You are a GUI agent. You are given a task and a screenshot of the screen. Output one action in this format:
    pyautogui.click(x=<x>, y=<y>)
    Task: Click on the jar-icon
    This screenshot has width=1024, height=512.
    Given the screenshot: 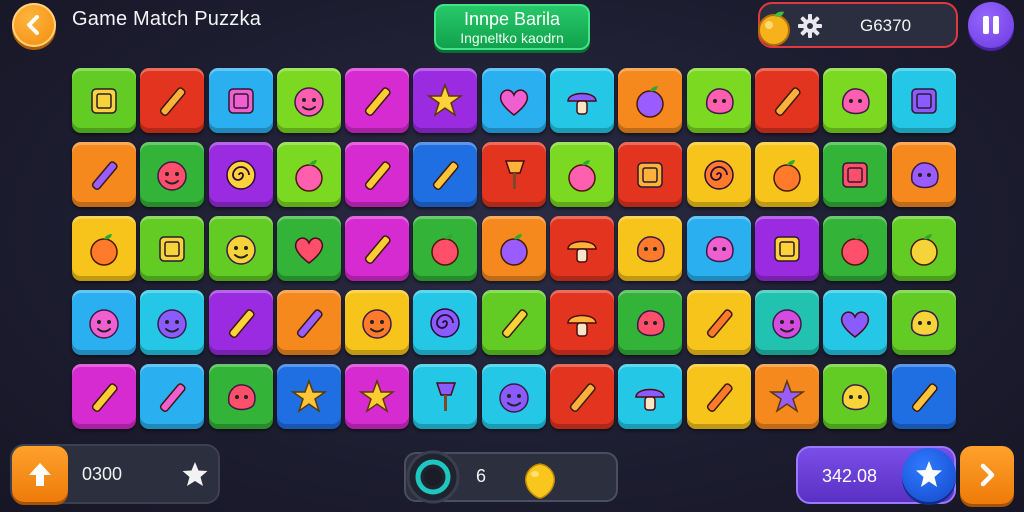 What is the action you would take?
    pyautogui.click(x=855, y=174)
    